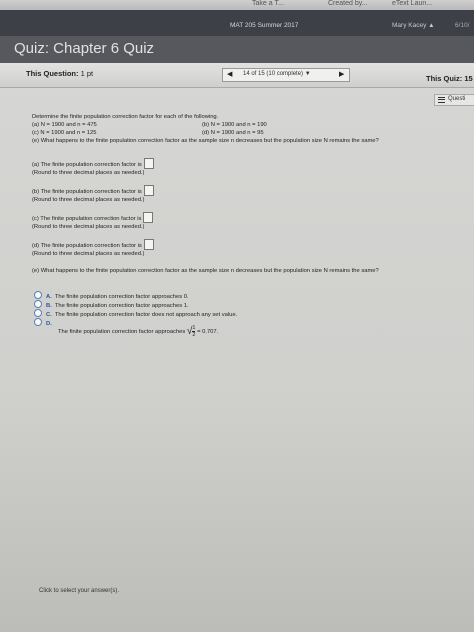  I want to click on option-b-radio, so click(38, 304).